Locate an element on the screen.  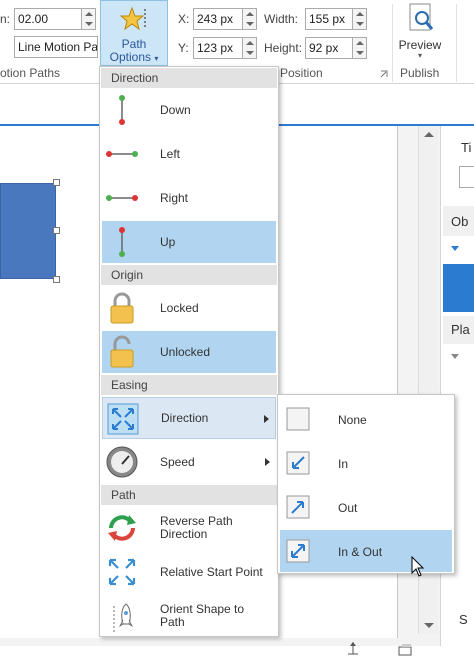
menu-header-origin: Origin is located at coordinates (189, 275).